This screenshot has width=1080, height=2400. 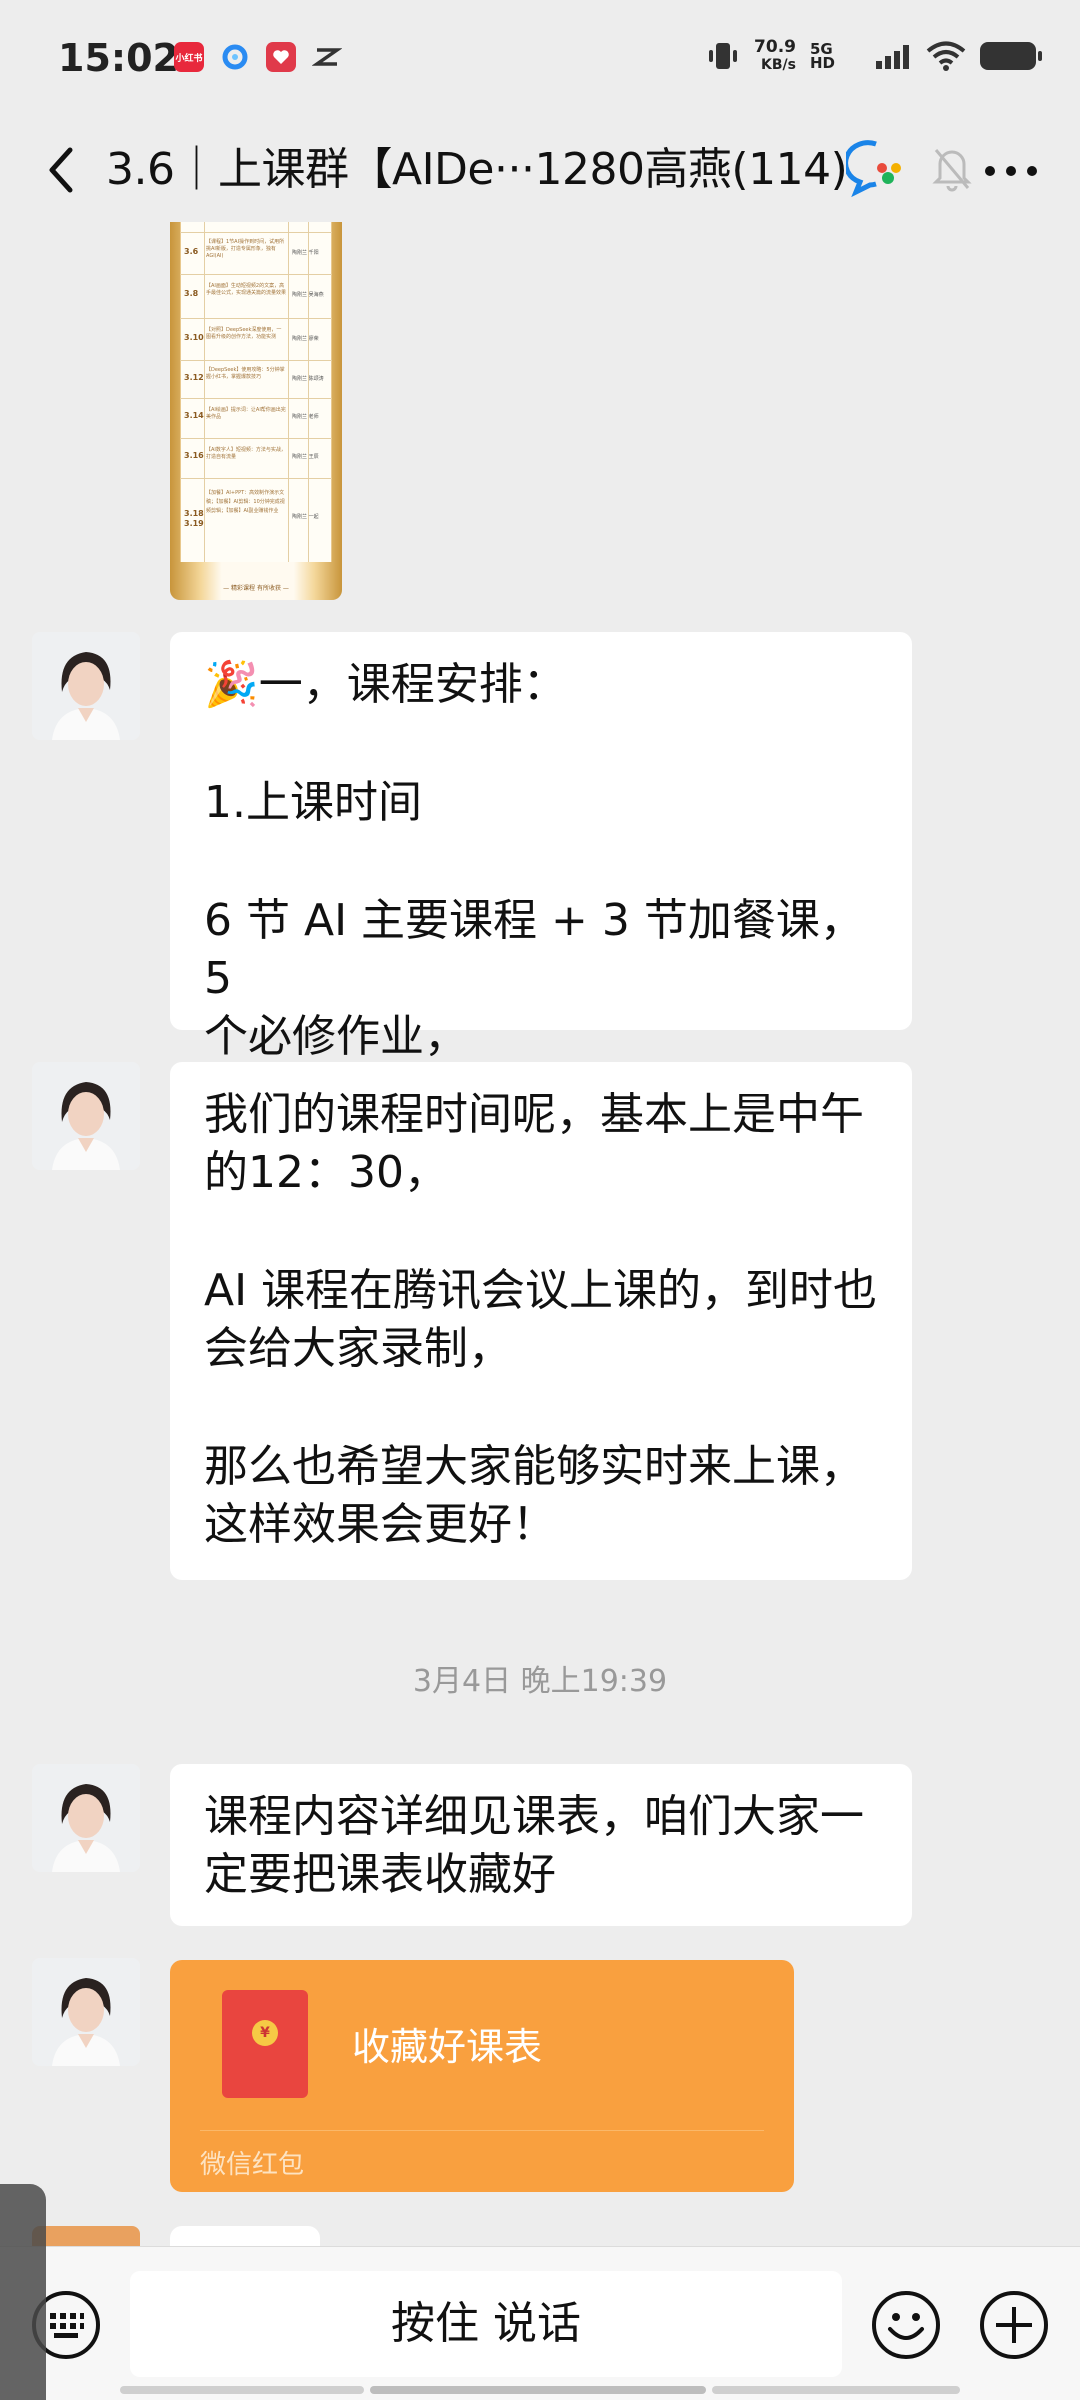 What do you see at coordinates (256, 588) in the screenshot?
I see `schedule-footer: — 精彩课程 有所收获 —` at bounding box center [256, 588].